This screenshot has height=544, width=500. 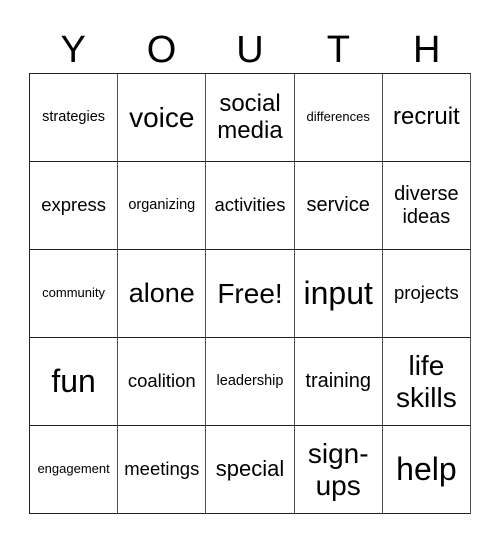 What do you see at coordinates (338, 50) in the screenshot?
I see `header-letter-t: T` at bounding box center [338, 50].